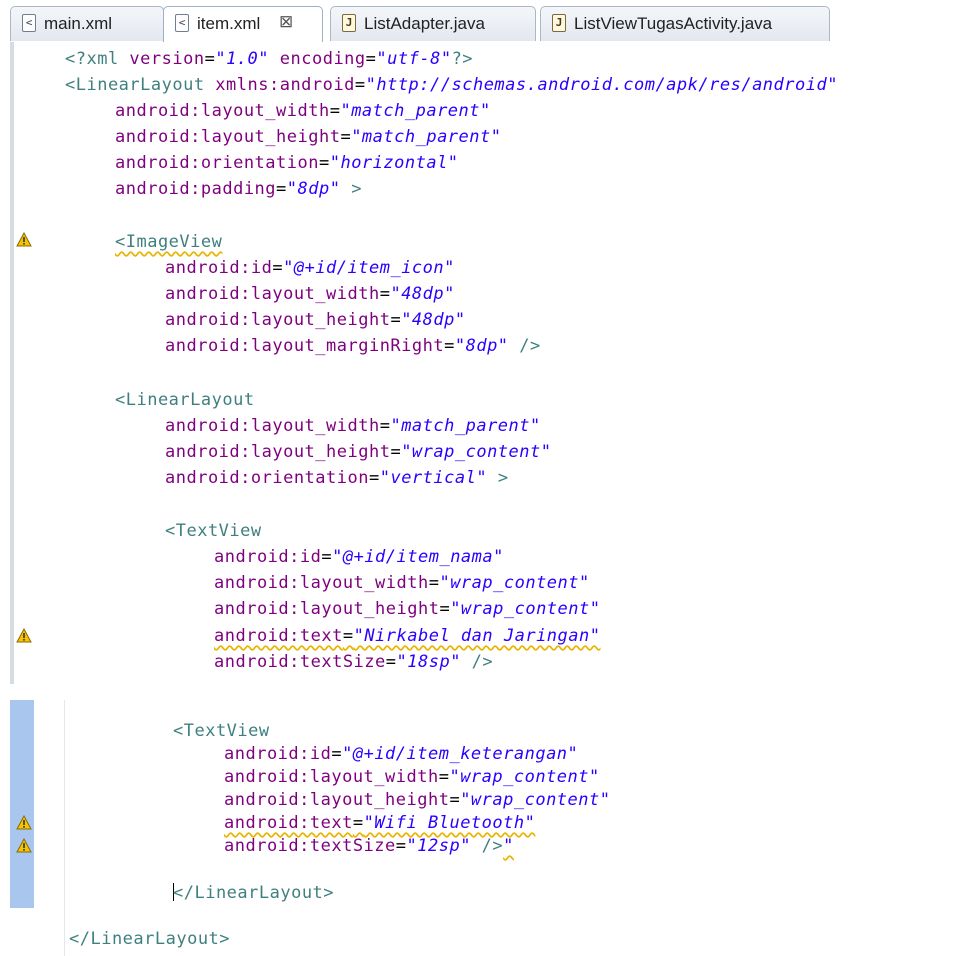 The height and width of the screenshot is (956, 974). Describe the element at coordinates (64, 828) in the screenshot. I see `indent-guide` at that location.